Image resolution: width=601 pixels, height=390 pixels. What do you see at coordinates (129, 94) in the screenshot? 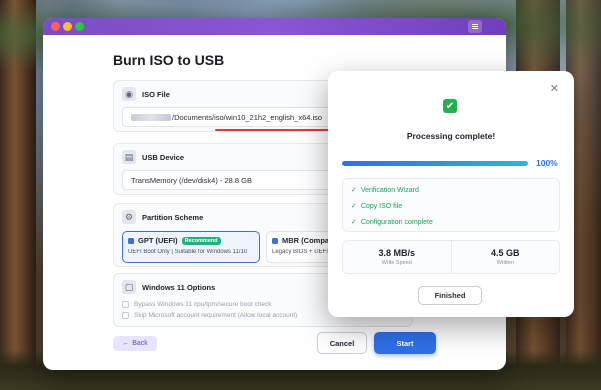
I see `disc-icon: ◉` at bounding box center [129, 94].